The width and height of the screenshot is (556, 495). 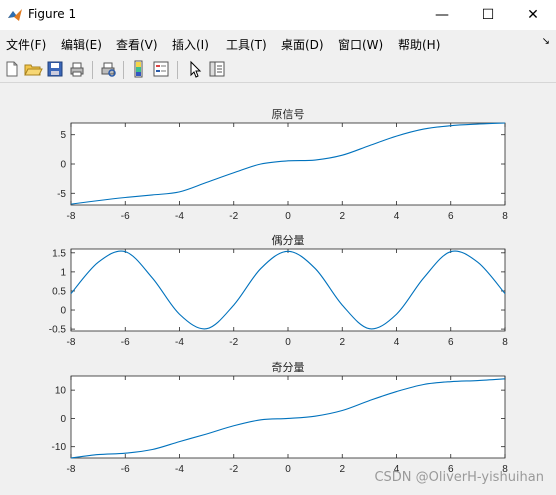 What do you see at coordinates (55, 69) in the screenshot?
I see `save-icon` at bounding box center [55, 69].